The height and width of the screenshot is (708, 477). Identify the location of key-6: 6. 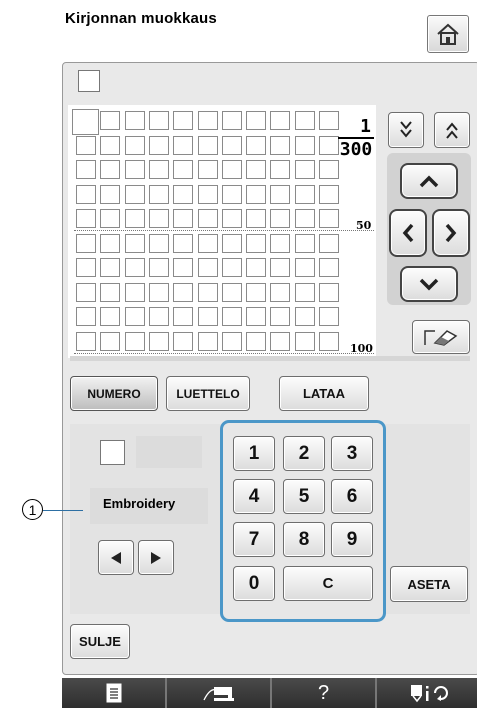
(352, 496).